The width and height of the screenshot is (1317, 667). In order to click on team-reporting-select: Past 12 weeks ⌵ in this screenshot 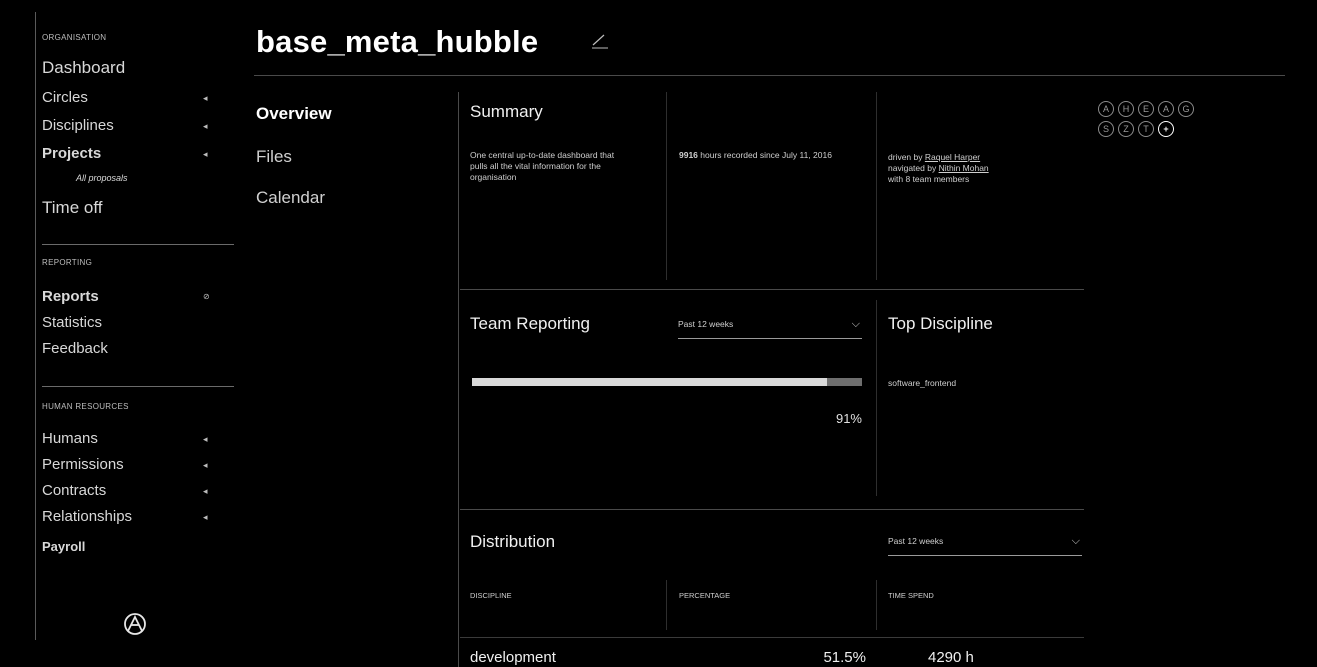, I will do `click(770, 328)`.